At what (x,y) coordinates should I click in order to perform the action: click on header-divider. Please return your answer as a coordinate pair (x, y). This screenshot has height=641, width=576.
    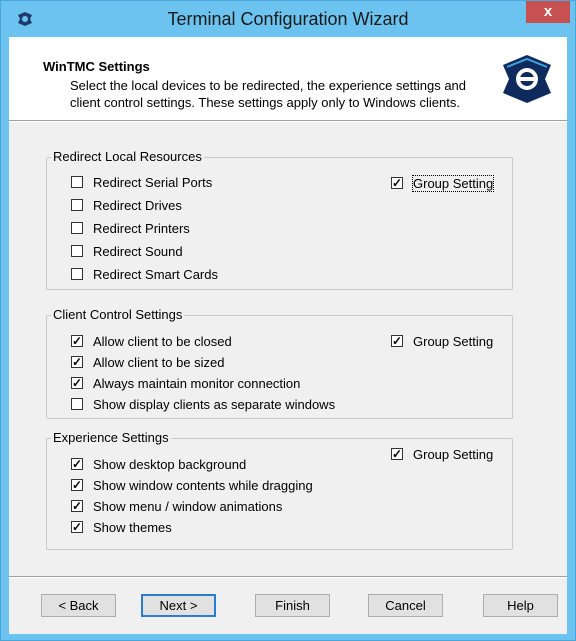
    Looking at the image, I should click on (288, 121).